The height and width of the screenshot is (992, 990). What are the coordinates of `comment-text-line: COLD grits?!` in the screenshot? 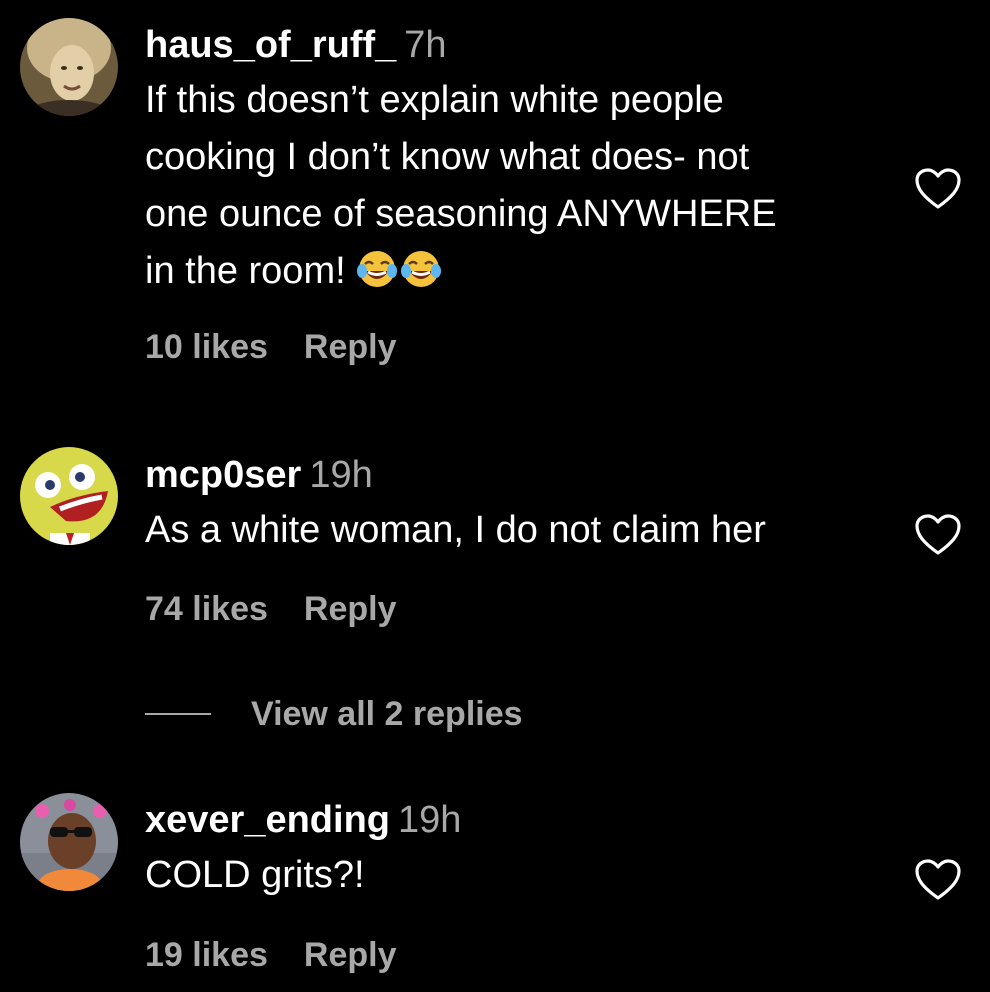 It's located at (255, 875).